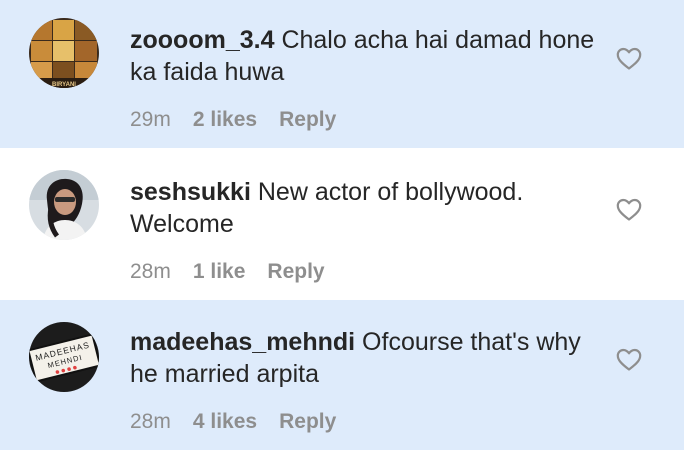 The height and width of the screenshot is (450, 684). What do you see at coordinates (370, 422) in the screenshot?
I see `comment-meta: 28m 4 likes Reply` at bounding box center [370, 422].